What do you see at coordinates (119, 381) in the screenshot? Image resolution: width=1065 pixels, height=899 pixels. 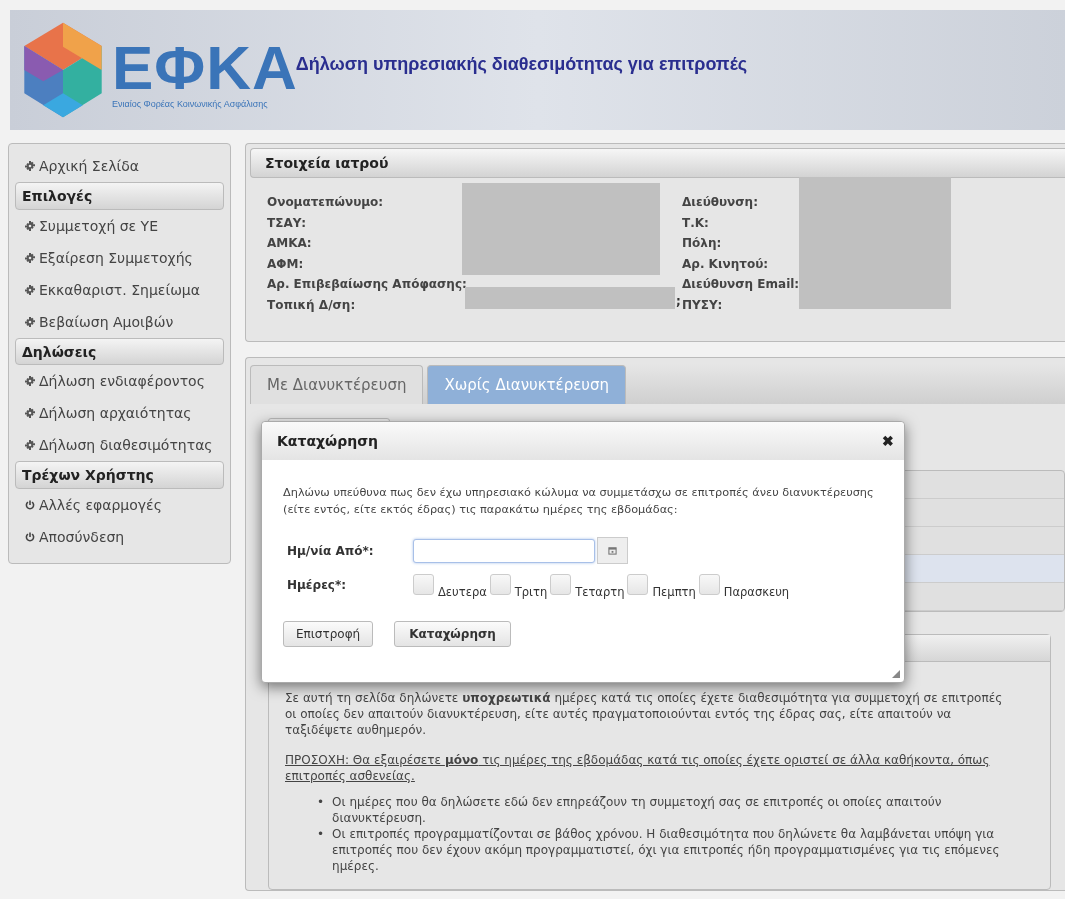 I see `sidebar-link: Δήλωση ενδιαφέροντος` at bounding box center [119, 381].